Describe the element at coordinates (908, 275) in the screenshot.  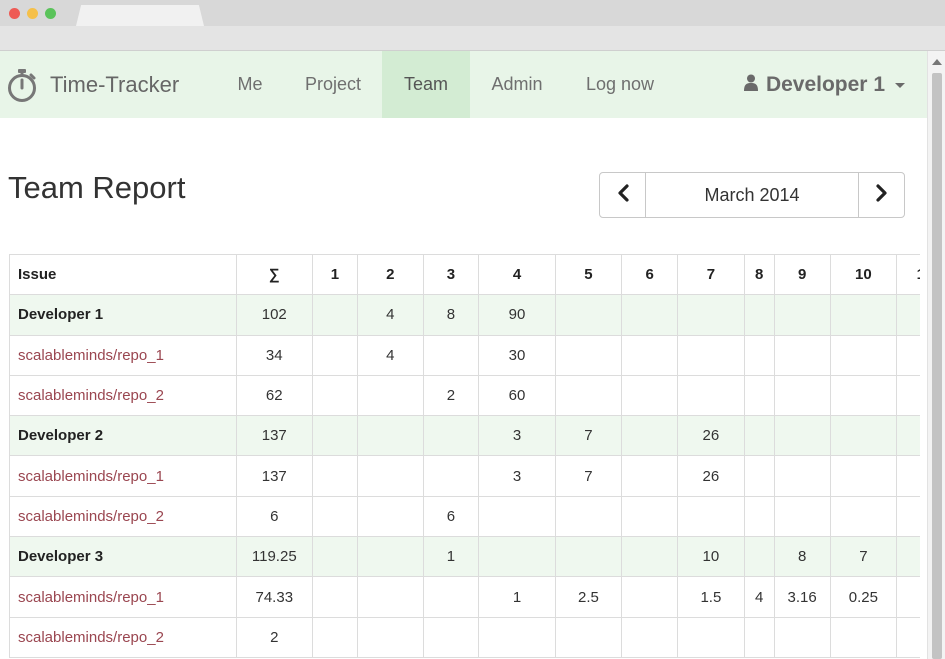
I see `column-header-day: 11` at that location.